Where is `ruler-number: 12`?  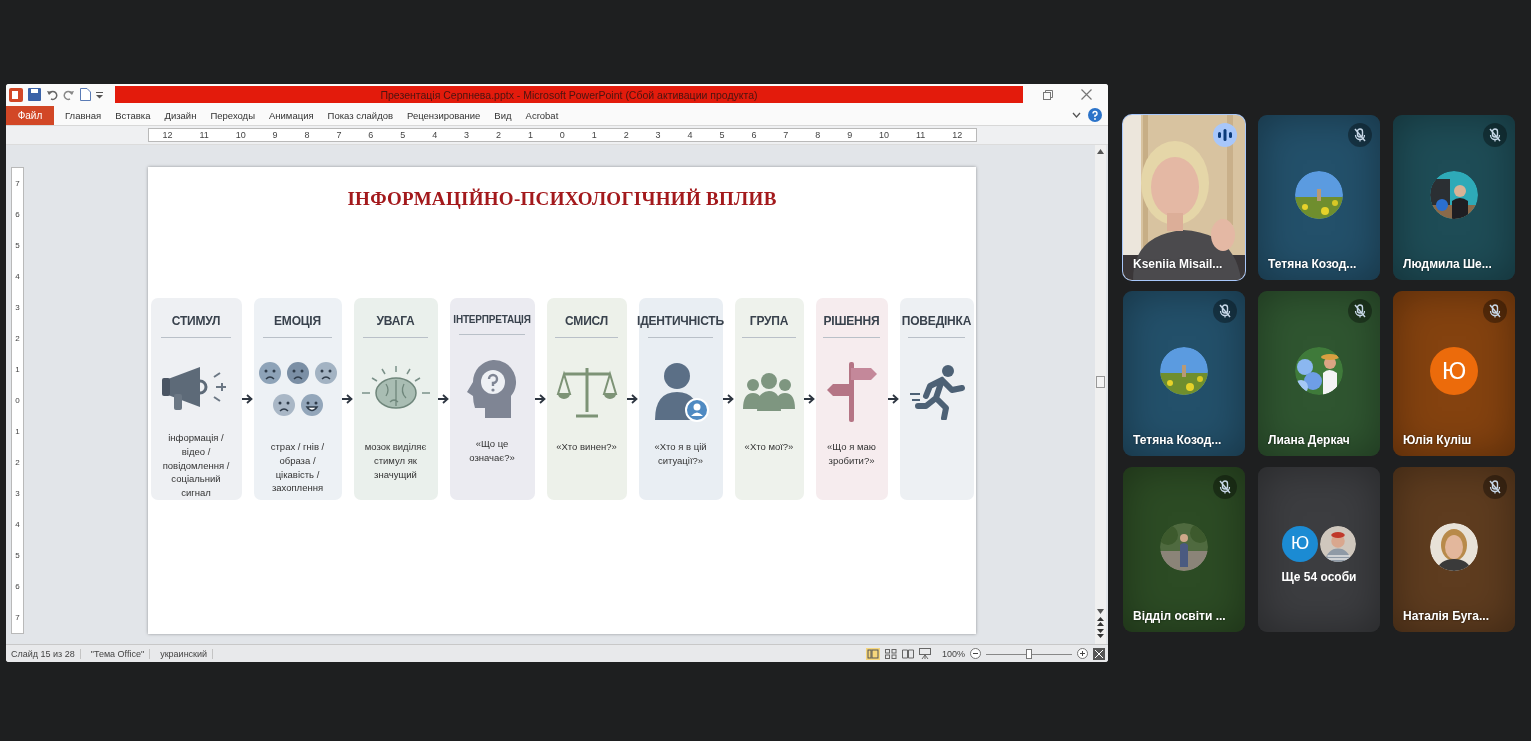 ruler-number: 12 is located at coordinates (957, 135).